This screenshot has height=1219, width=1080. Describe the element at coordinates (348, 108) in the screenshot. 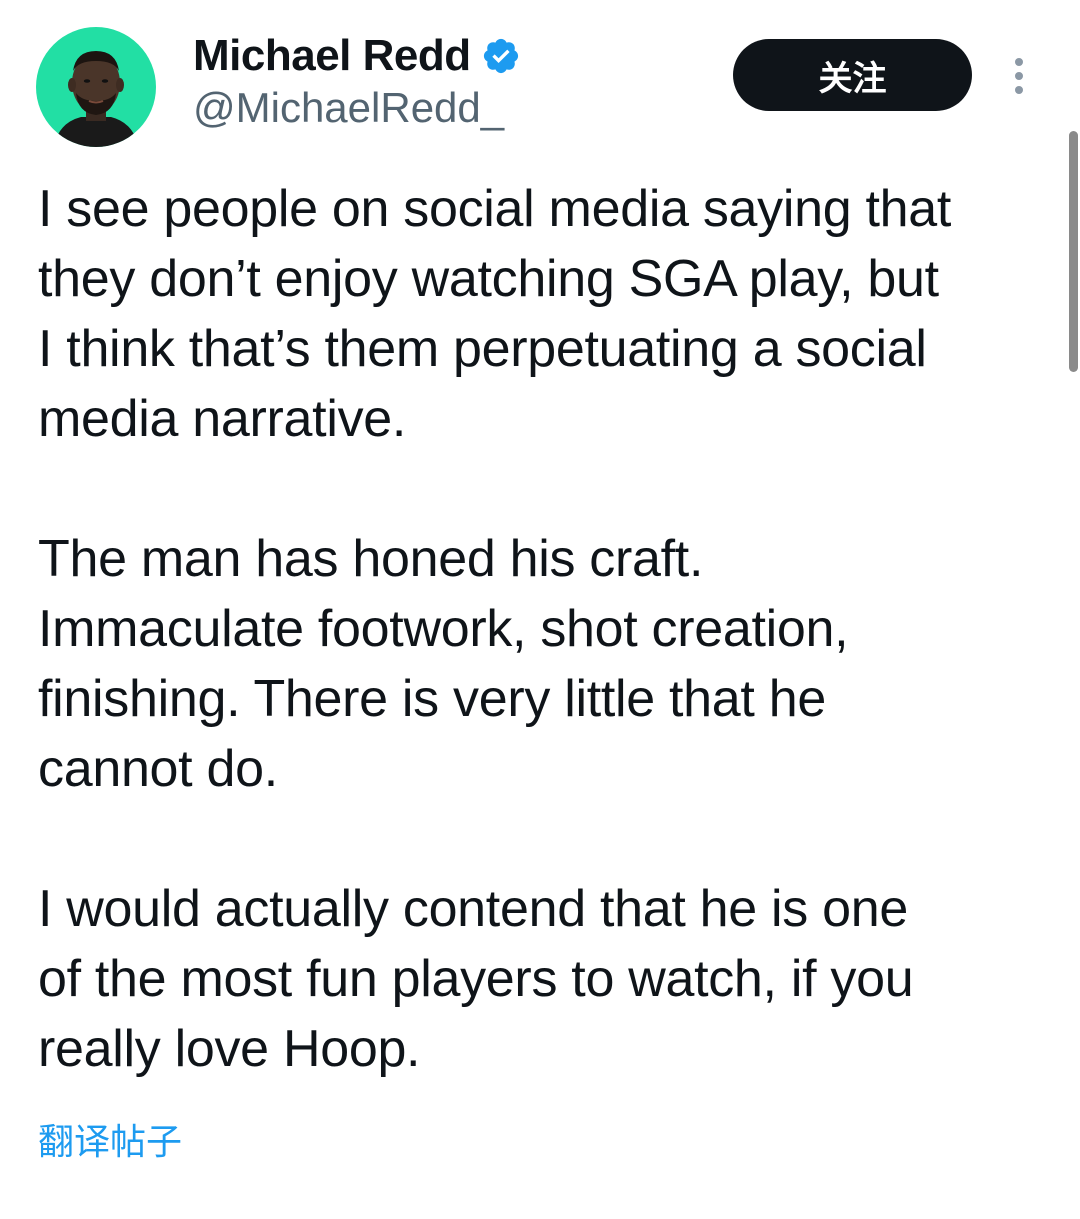

I see `author-handle: @MichaelRedd_` at that location.